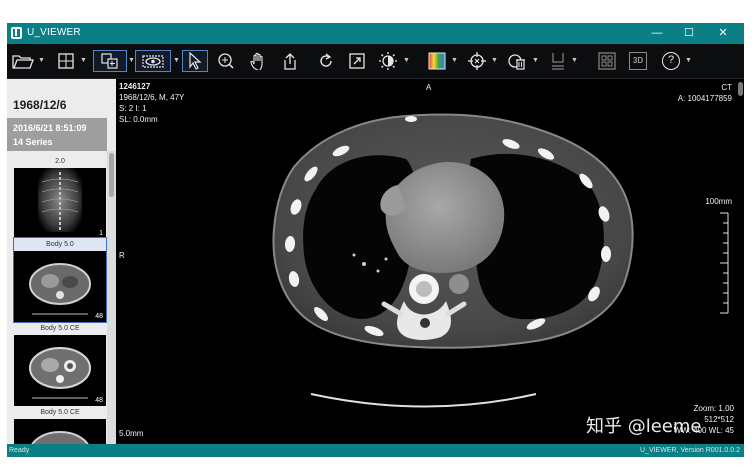 The image size is (752, 473). Describe the element at coordinates (657, 33) in the screenshot. I see `minimize-button: —` at that location.